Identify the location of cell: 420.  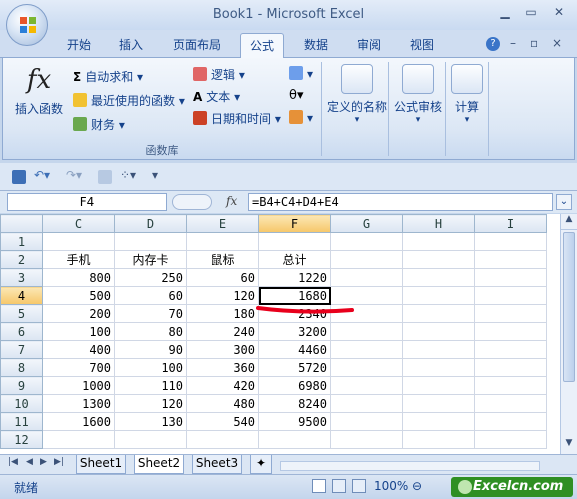
(222, 385).